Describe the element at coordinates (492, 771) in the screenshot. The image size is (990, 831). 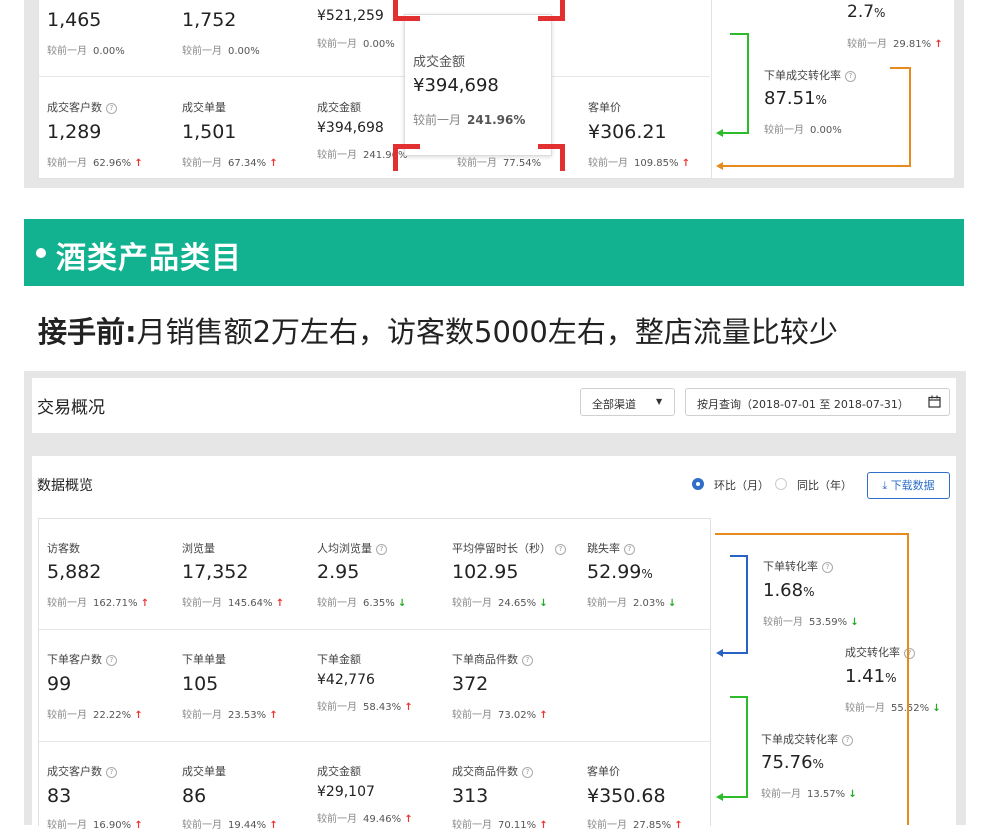
I see `metric-label: 成交商品件数?` at that location.